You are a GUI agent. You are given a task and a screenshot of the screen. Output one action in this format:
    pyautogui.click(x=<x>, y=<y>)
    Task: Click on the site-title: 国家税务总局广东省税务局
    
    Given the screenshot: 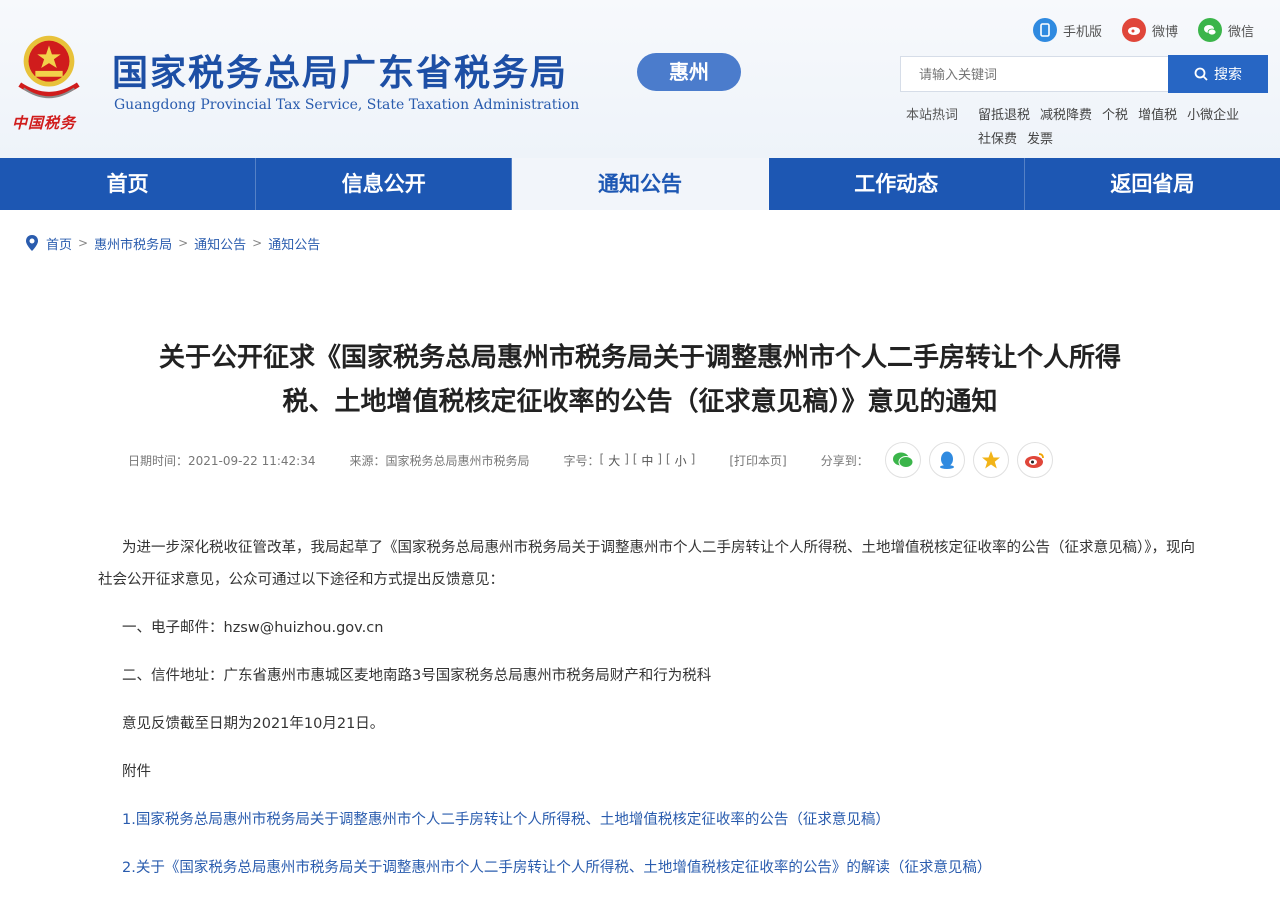 What is the action you would take?
    pyautogui.click(x=340, y=70)
    